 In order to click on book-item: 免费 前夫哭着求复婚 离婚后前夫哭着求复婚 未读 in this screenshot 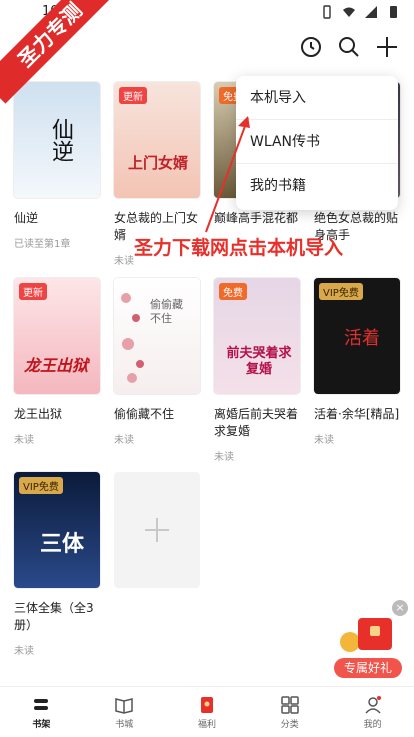, I will do `click(258, 370)`.